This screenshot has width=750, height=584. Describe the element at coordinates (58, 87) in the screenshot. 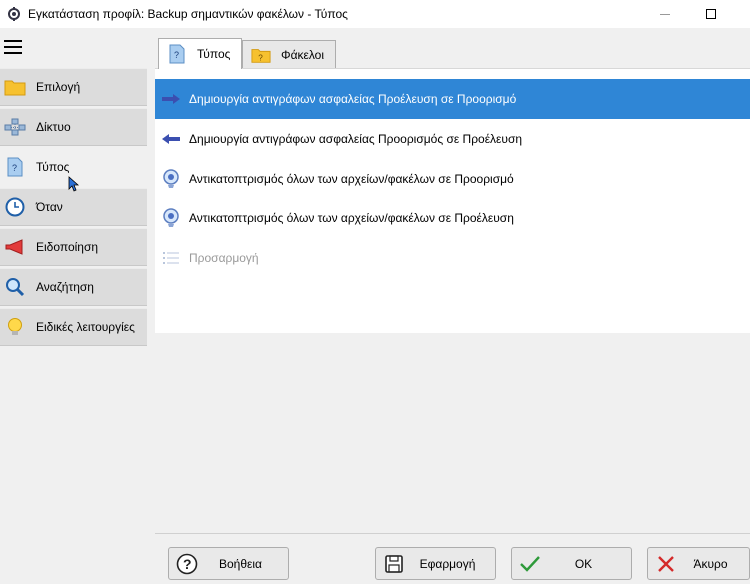

I see `sidebar-item-label: Επιλογή` at that location.